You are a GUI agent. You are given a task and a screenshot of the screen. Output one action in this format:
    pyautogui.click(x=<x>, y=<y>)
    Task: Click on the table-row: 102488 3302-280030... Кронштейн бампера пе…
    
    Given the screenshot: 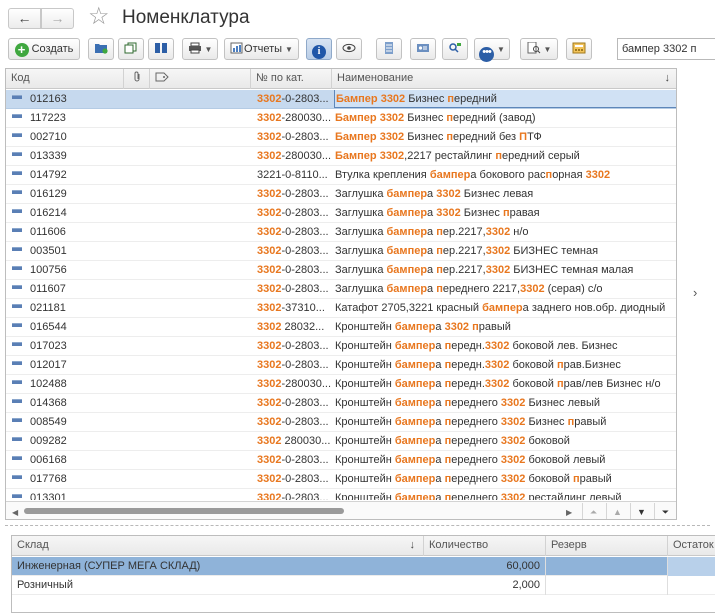 What is the action you would take?
    pyautogui.click(x=341, y=384)
    